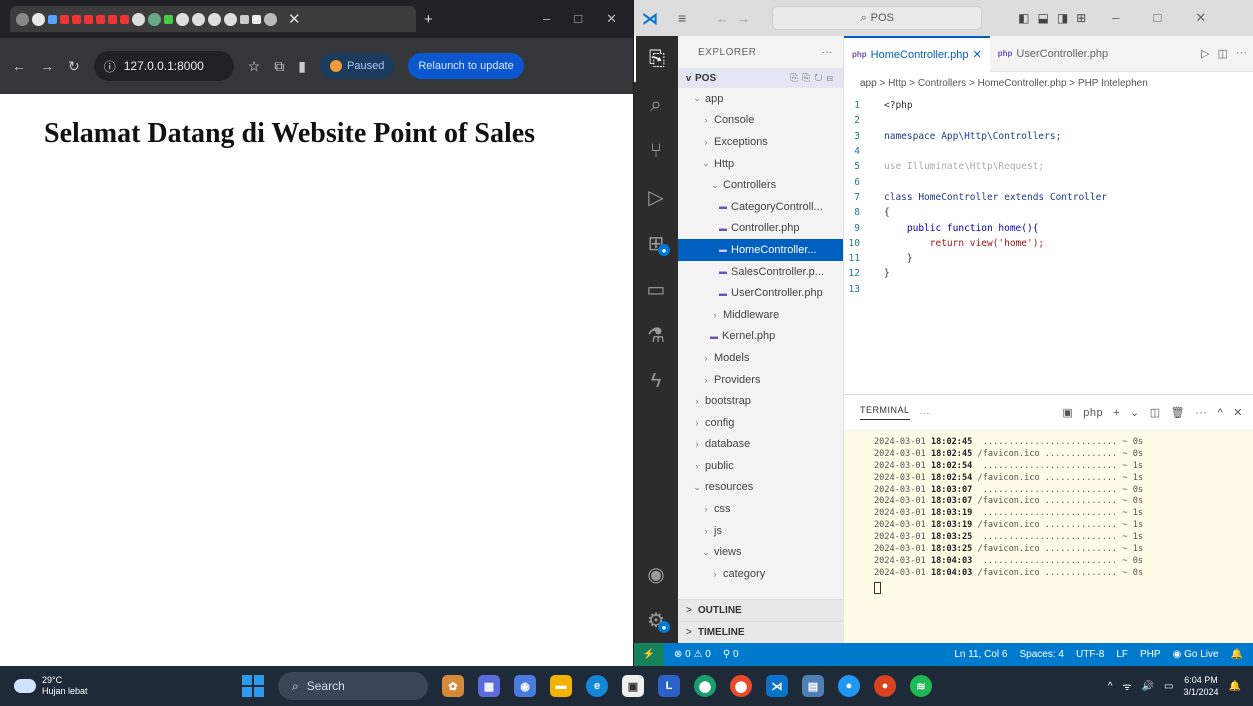 This screenshot has height=706, width=1253. I want to click on store-app-icon: ▣, so click(633, 686).